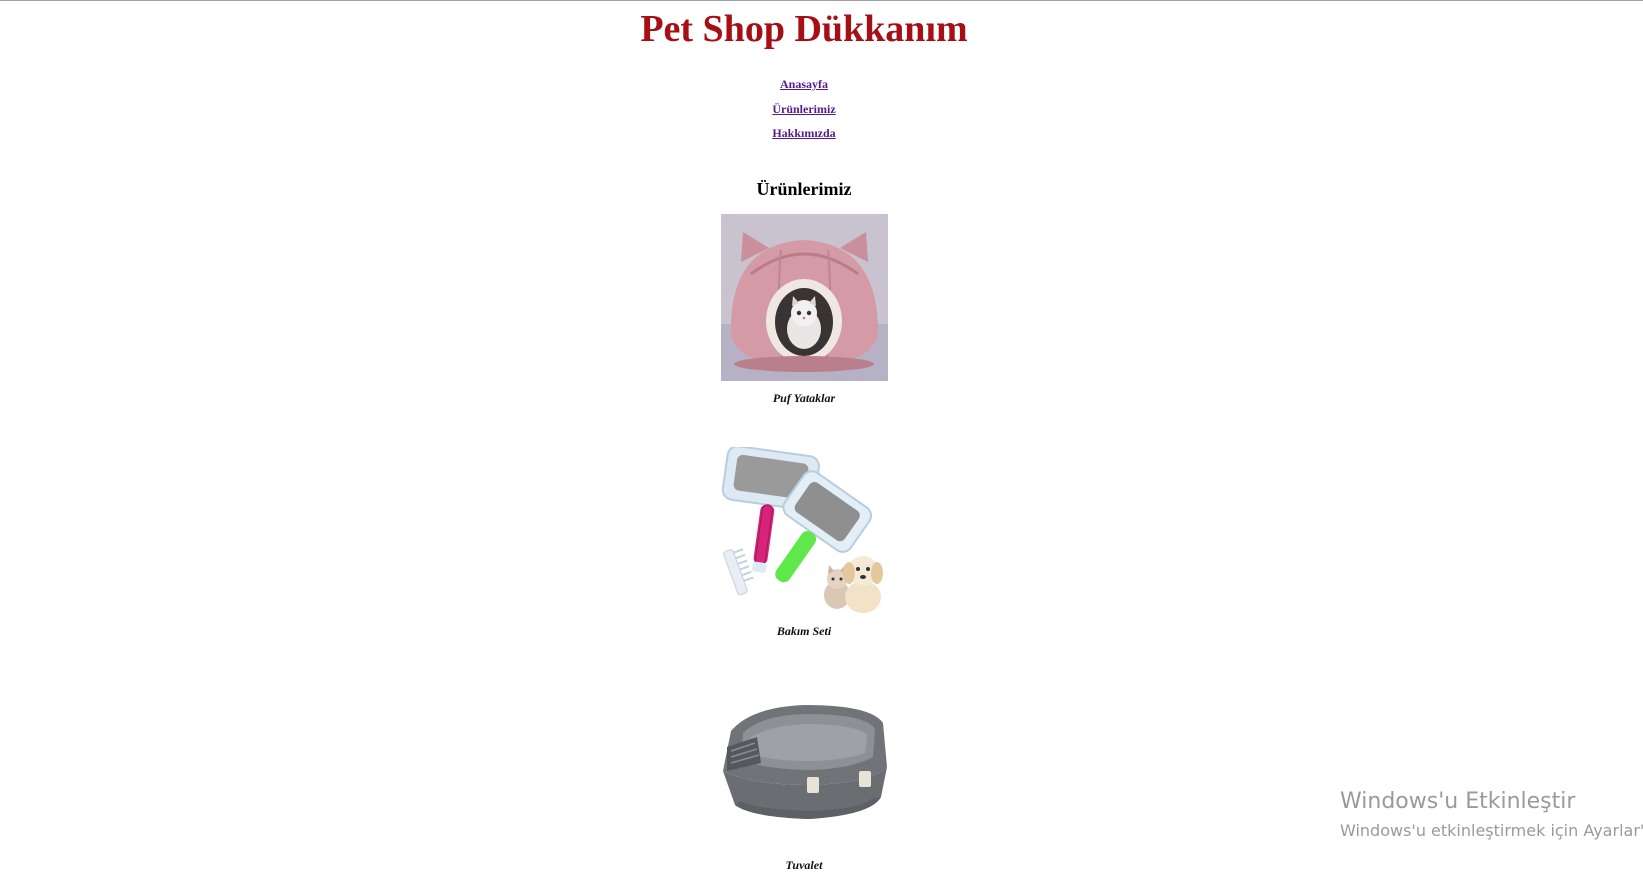 Image resolution: width=1643 pixels, height=887 pixels. I want to click on nav-link-hakkimizda: Hakkımızda, so click(804, 133).